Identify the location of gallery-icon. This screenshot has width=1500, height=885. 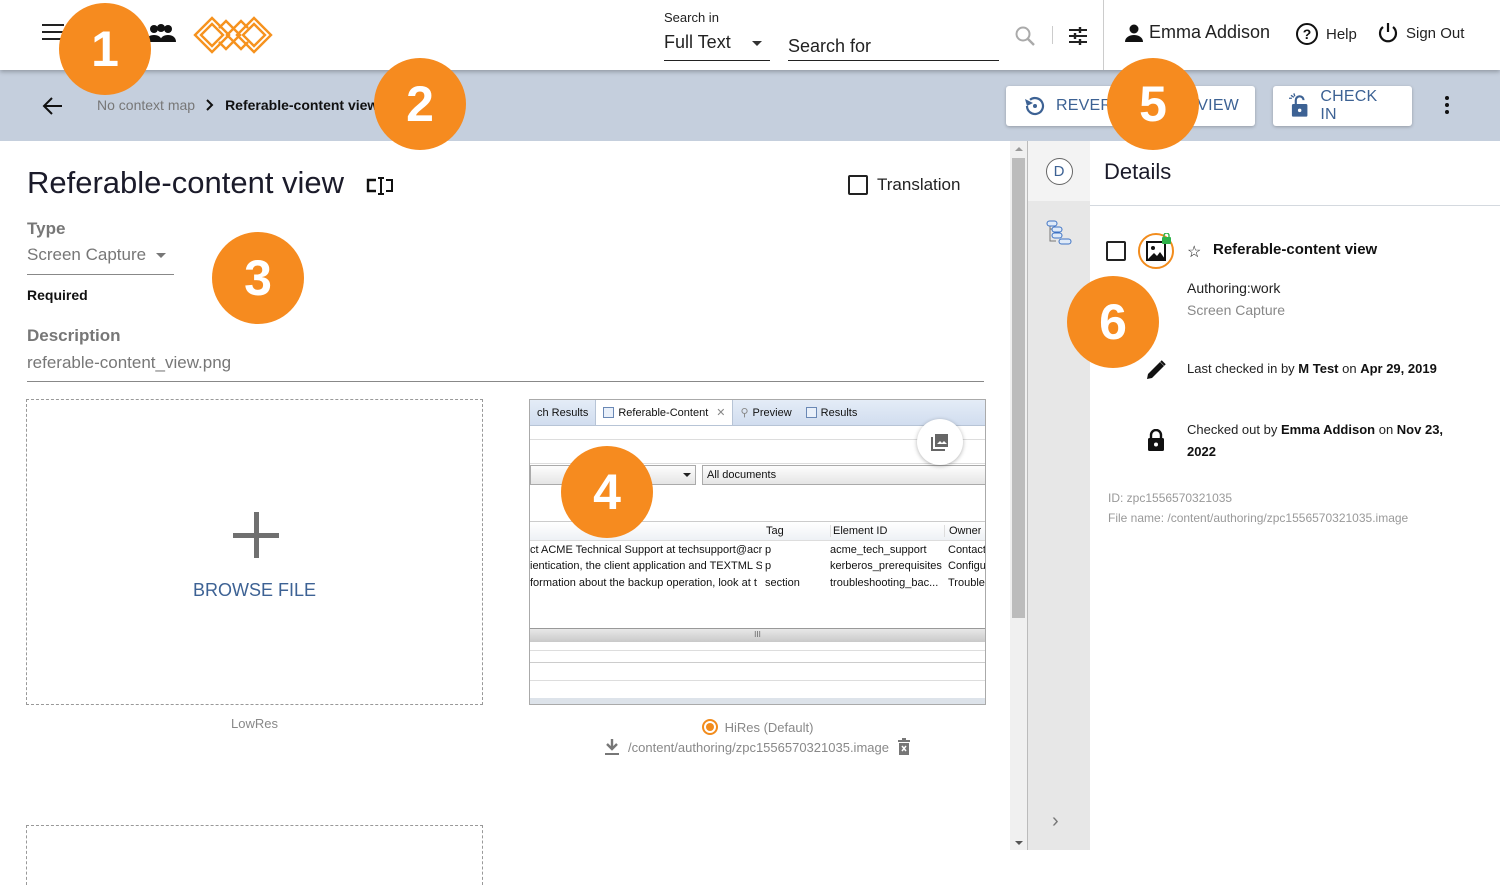
(939, 442).